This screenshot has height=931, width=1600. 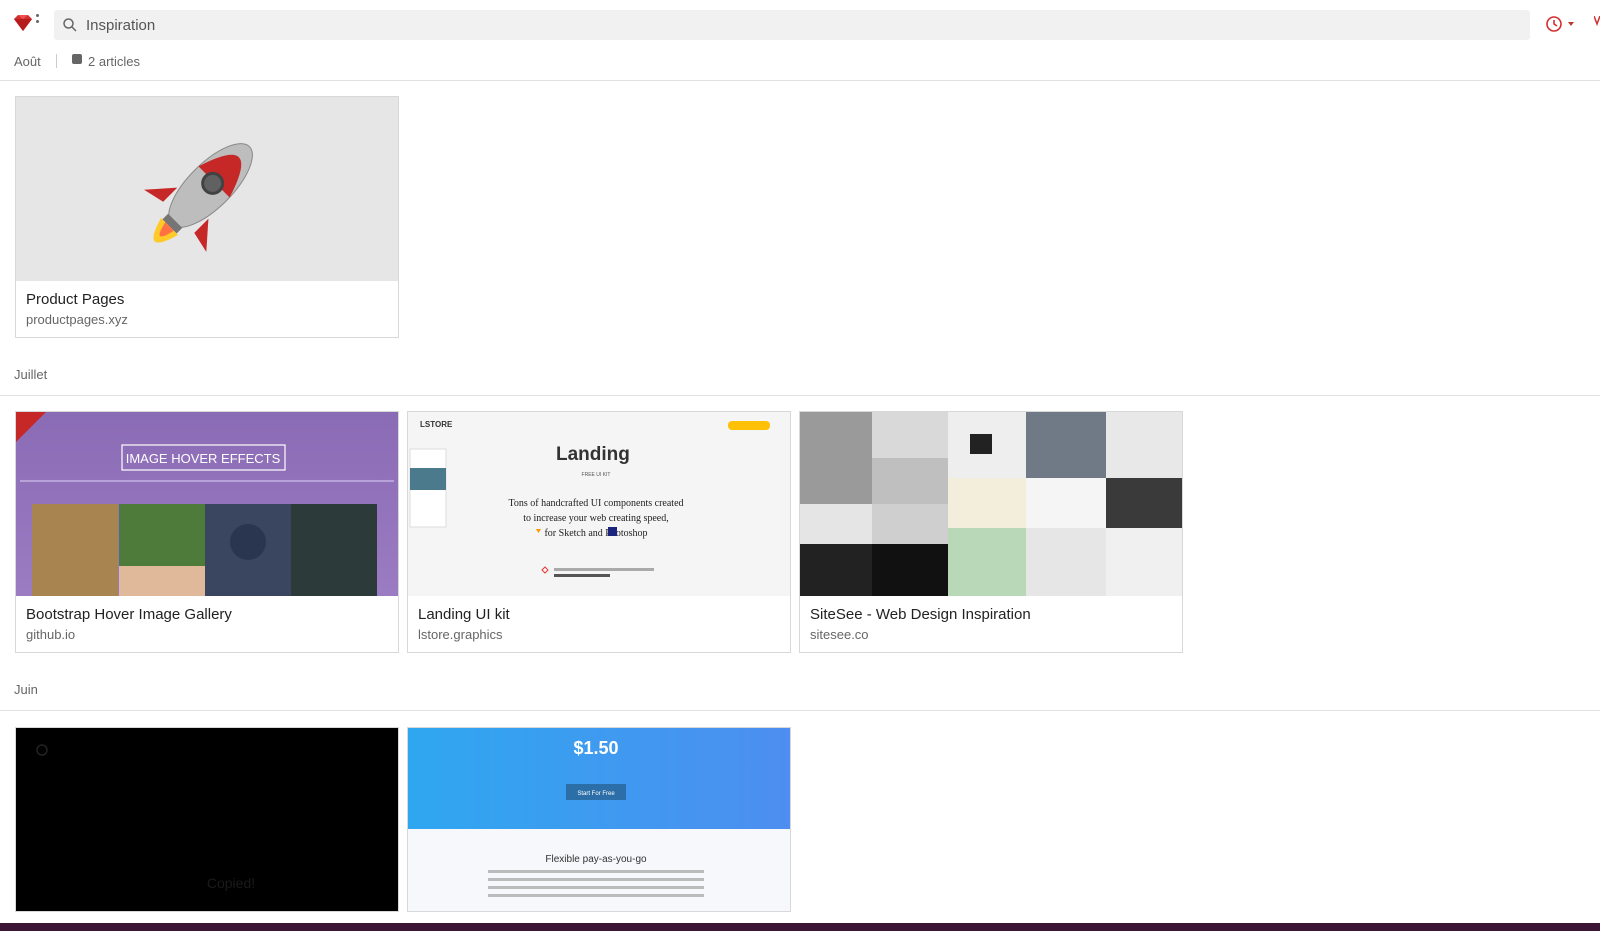 What do you see at coordinates (595, 748) in the screenshot?
I see `thumb-price: $1.50` at bounding box center [595, 748].